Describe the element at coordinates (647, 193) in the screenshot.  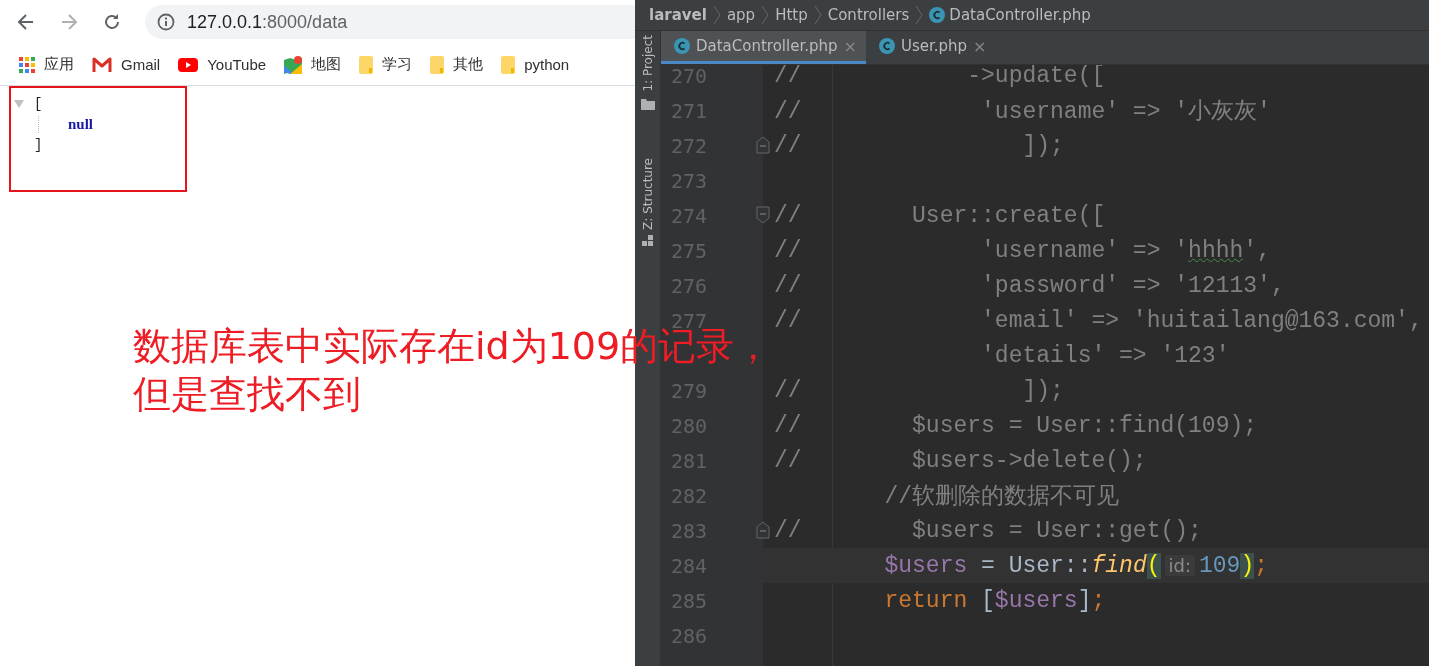
I see `tool-window-tab: Z: Structure` at that location.